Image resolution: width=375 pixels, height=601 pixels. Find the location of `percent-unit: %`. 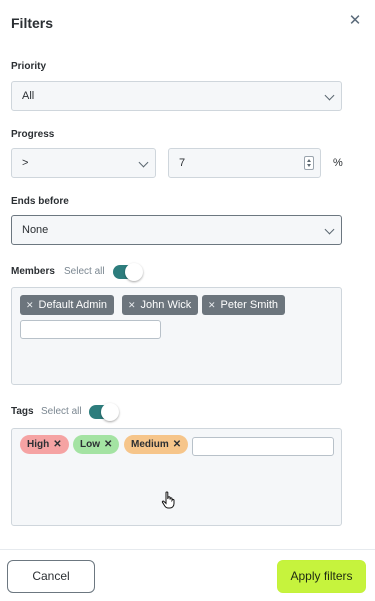

percent-unit: % is located at coordinates (338, 163).